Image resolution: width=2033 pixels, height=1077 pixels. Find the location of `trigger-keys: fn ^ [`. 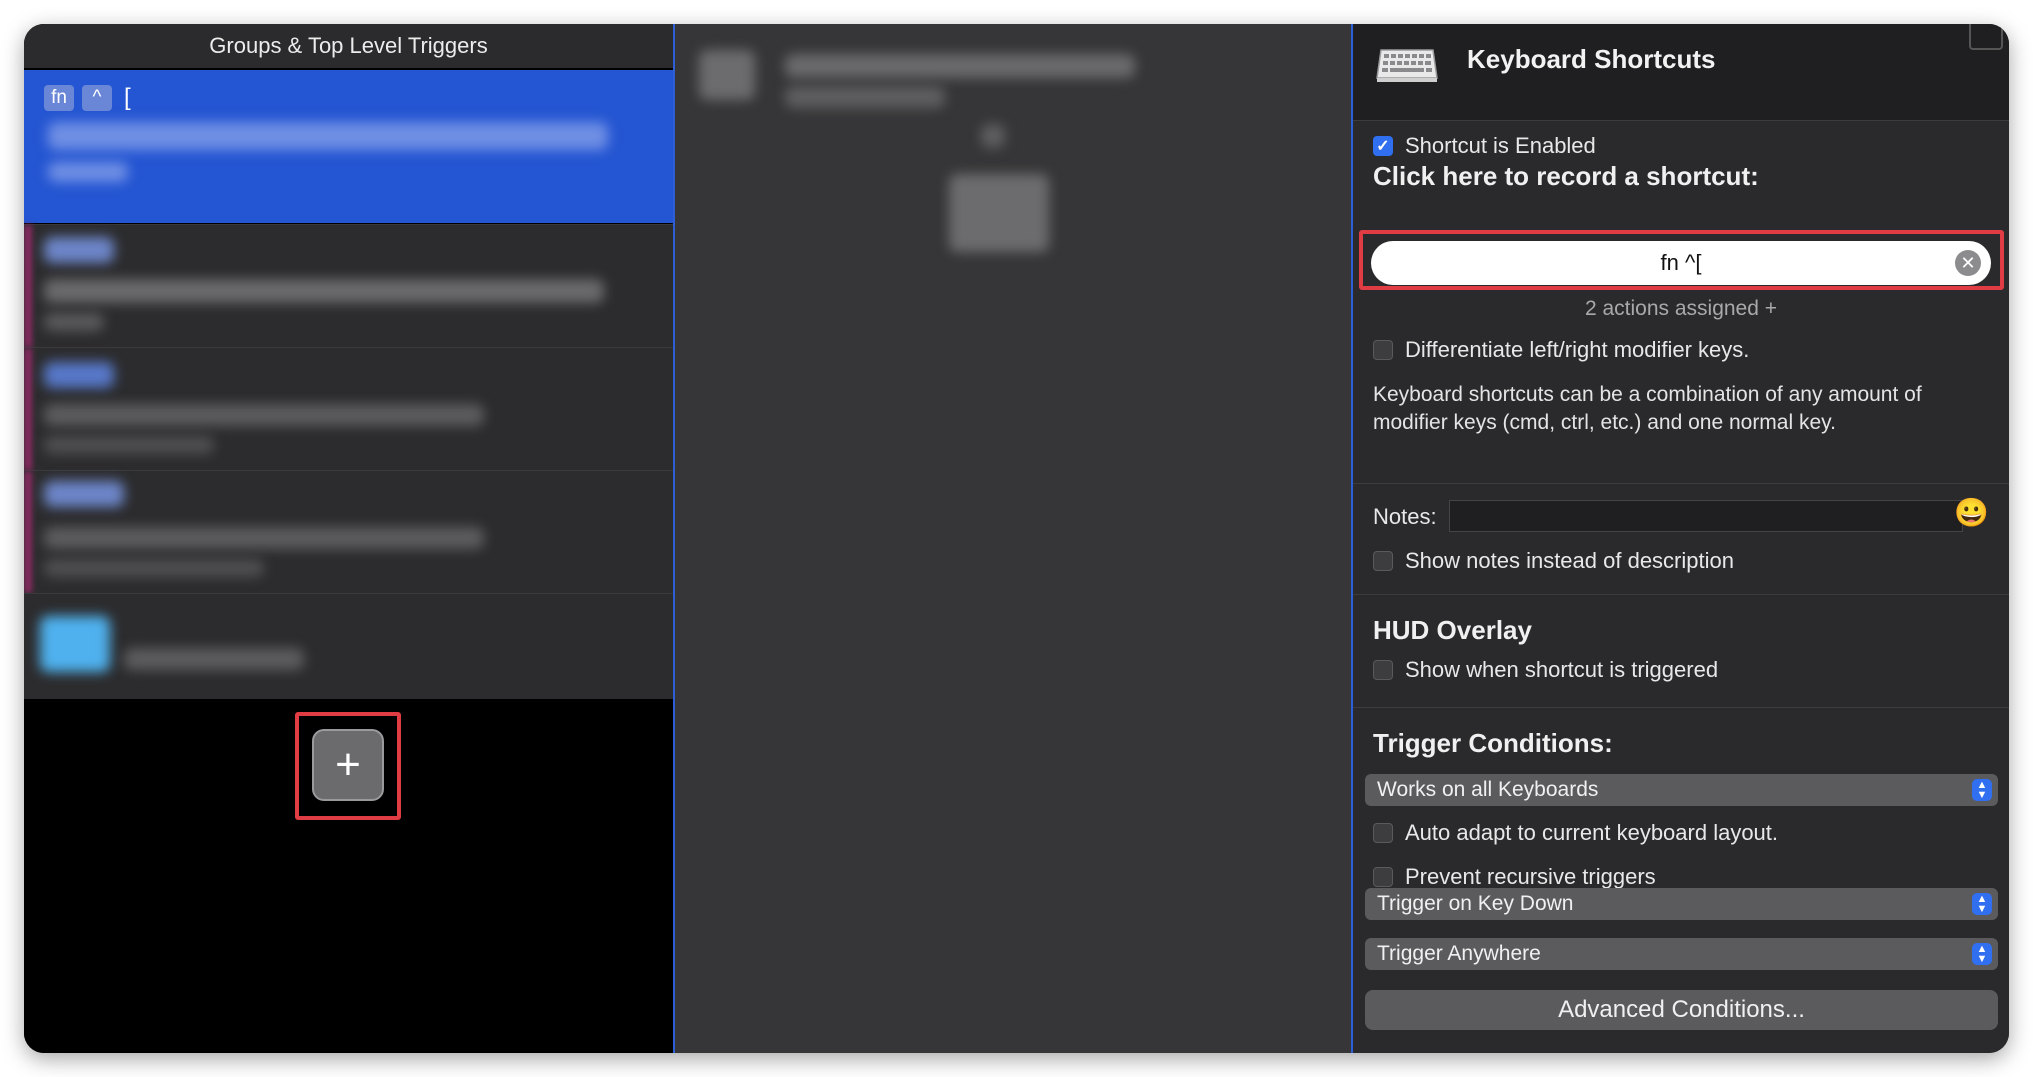

trigger-keys: fn ^ [ is located at coordinates (87, 98).